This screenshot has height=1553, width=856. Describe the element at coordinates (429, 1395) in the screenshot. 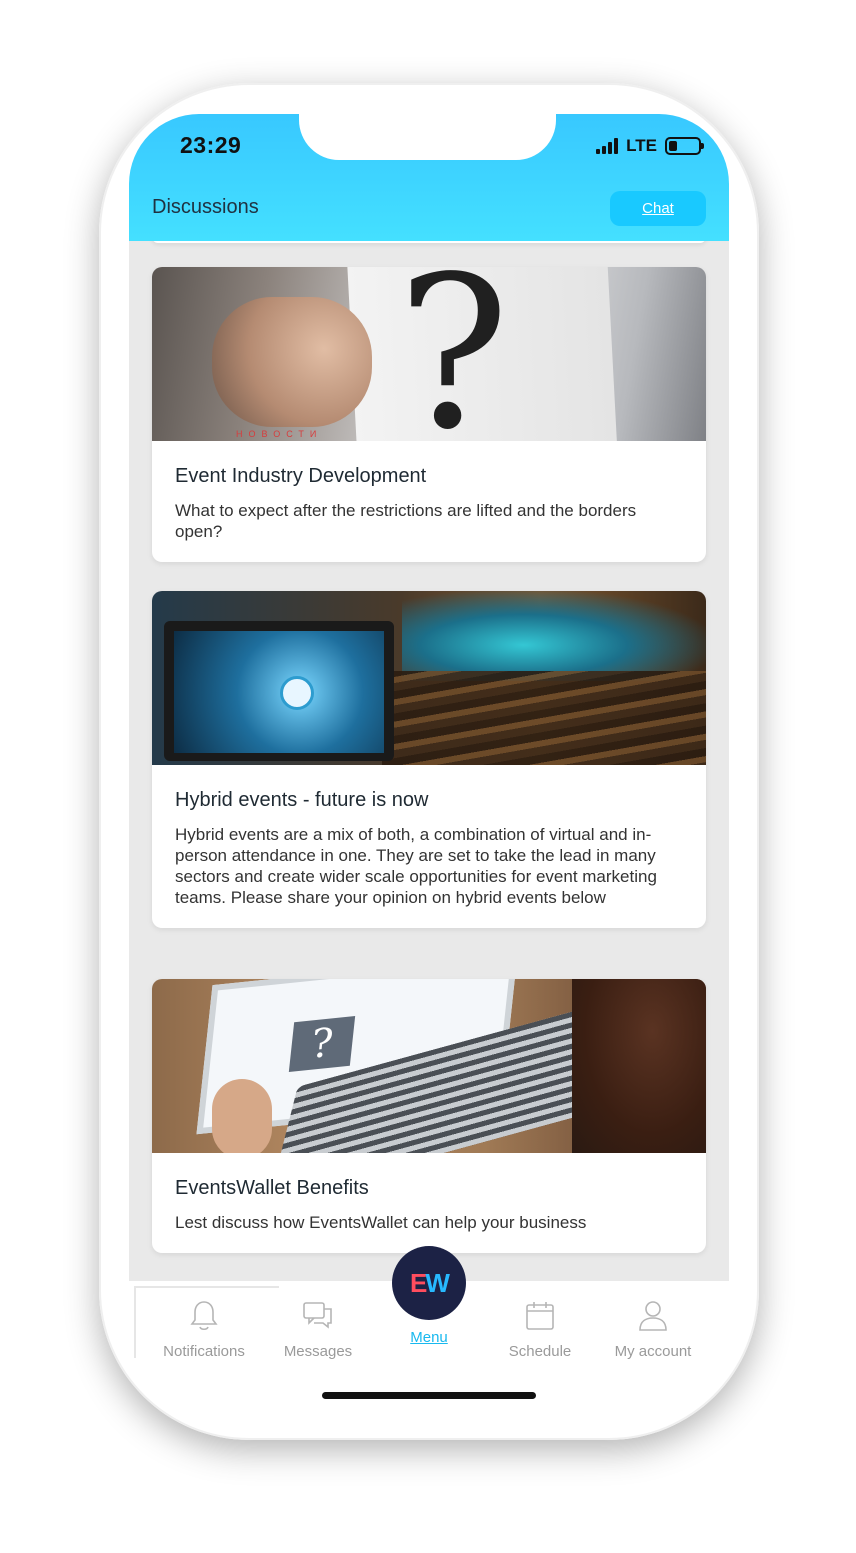

I see `home-indicator` at that location.